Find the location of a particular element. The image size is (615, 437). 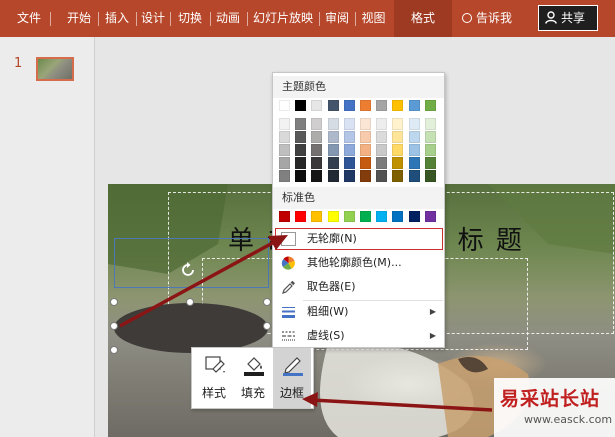

tab-view: 视图 is located at coordinates (373, 18).